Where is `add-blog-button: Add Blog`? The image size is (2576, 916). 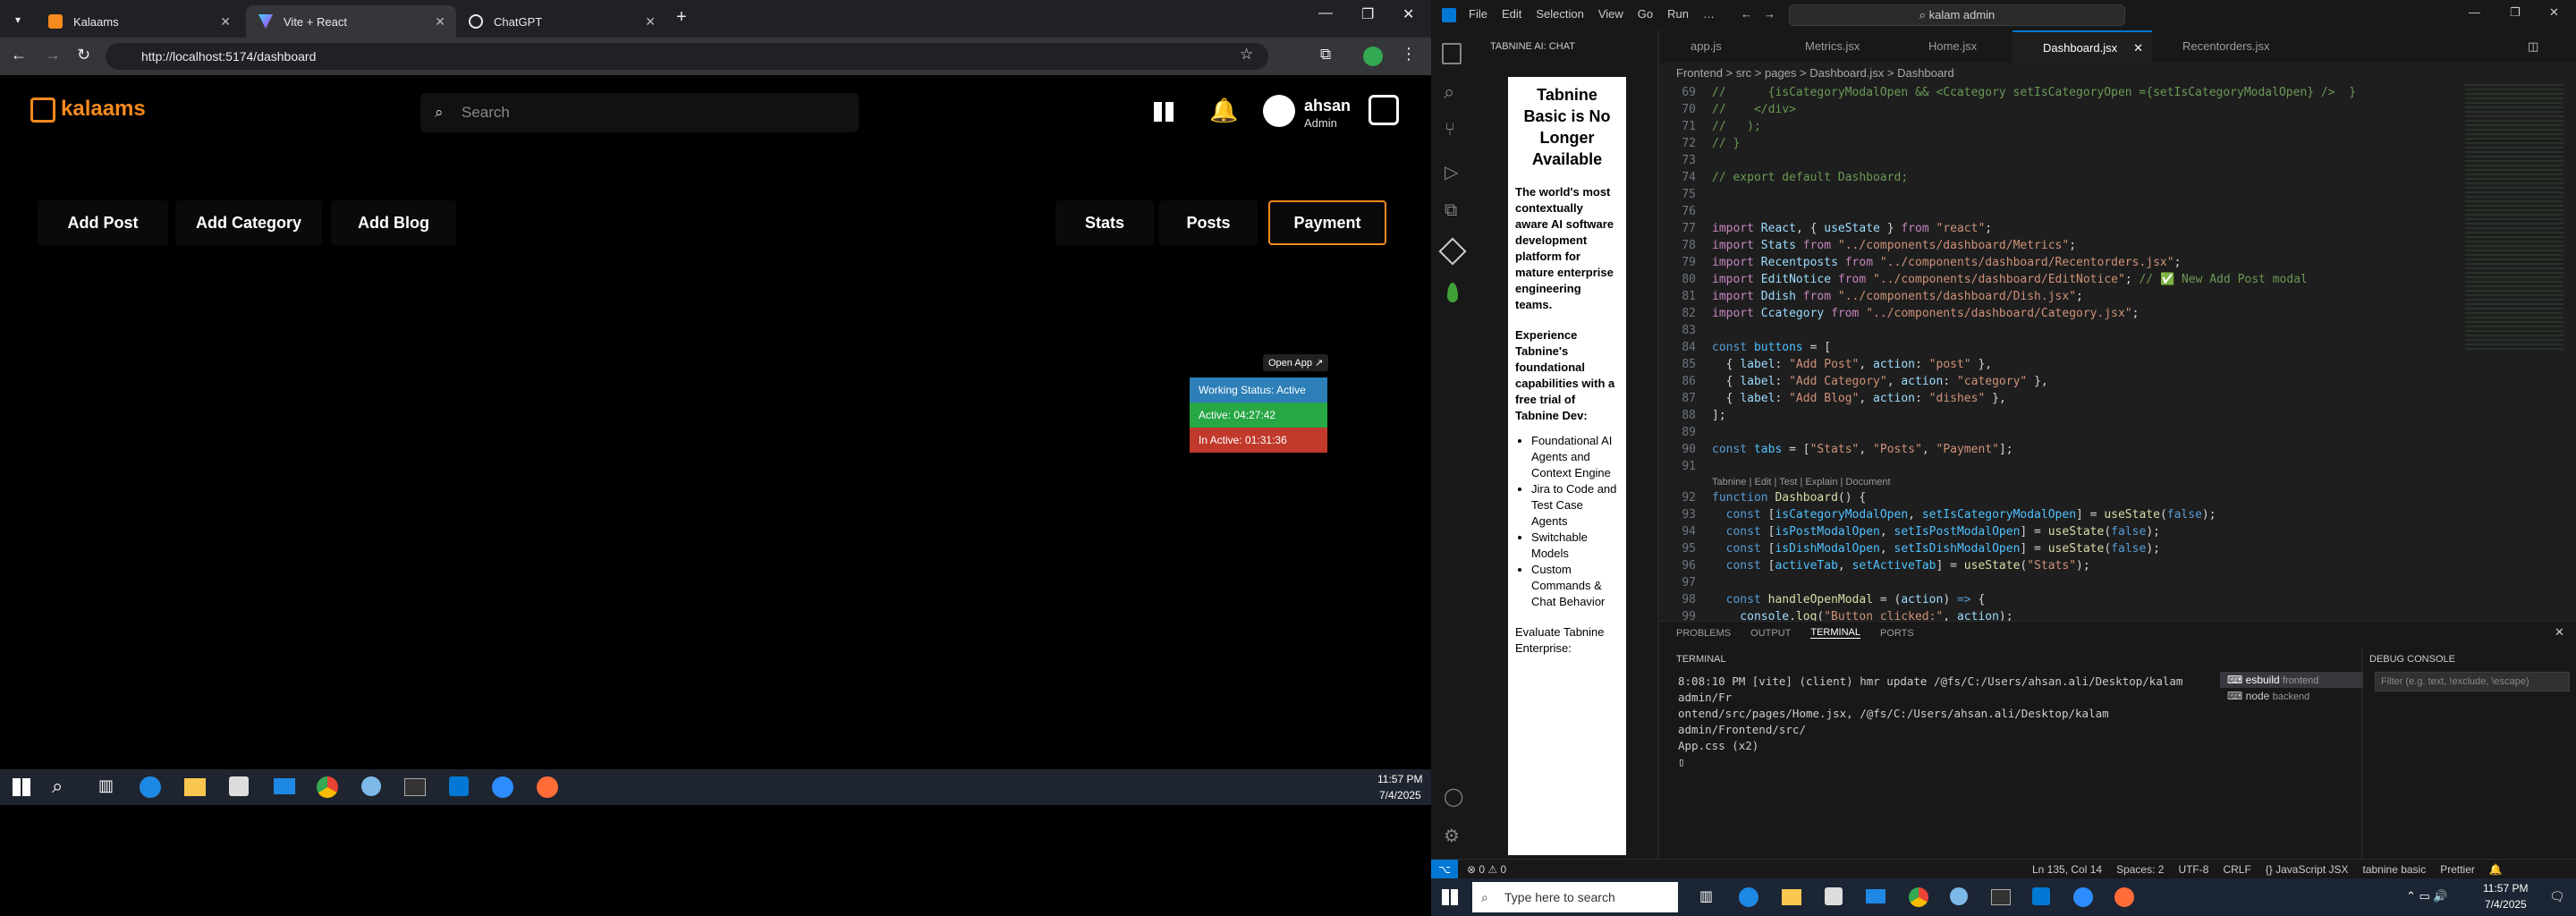 add-blog-button: Add Blog is located at coordinates (393, 222).